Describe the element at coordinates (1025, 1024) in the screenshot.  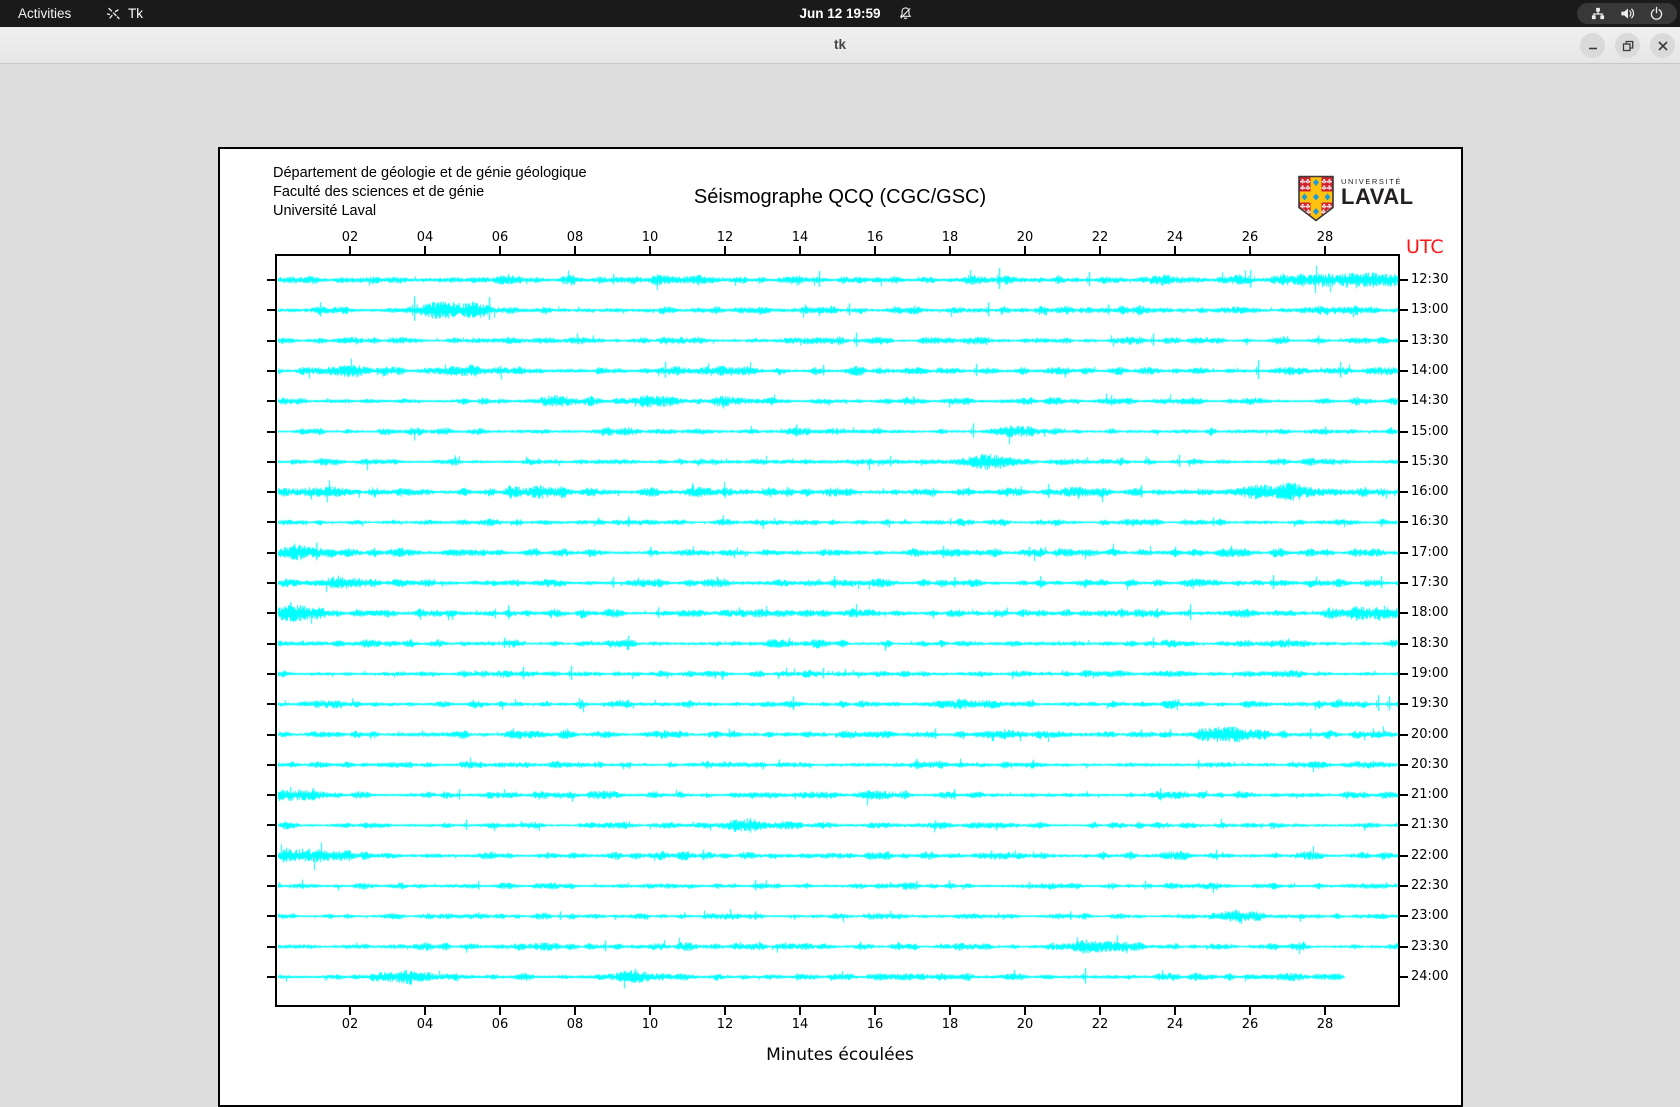
I see `x-tick-label-bottom: 20` at that location.